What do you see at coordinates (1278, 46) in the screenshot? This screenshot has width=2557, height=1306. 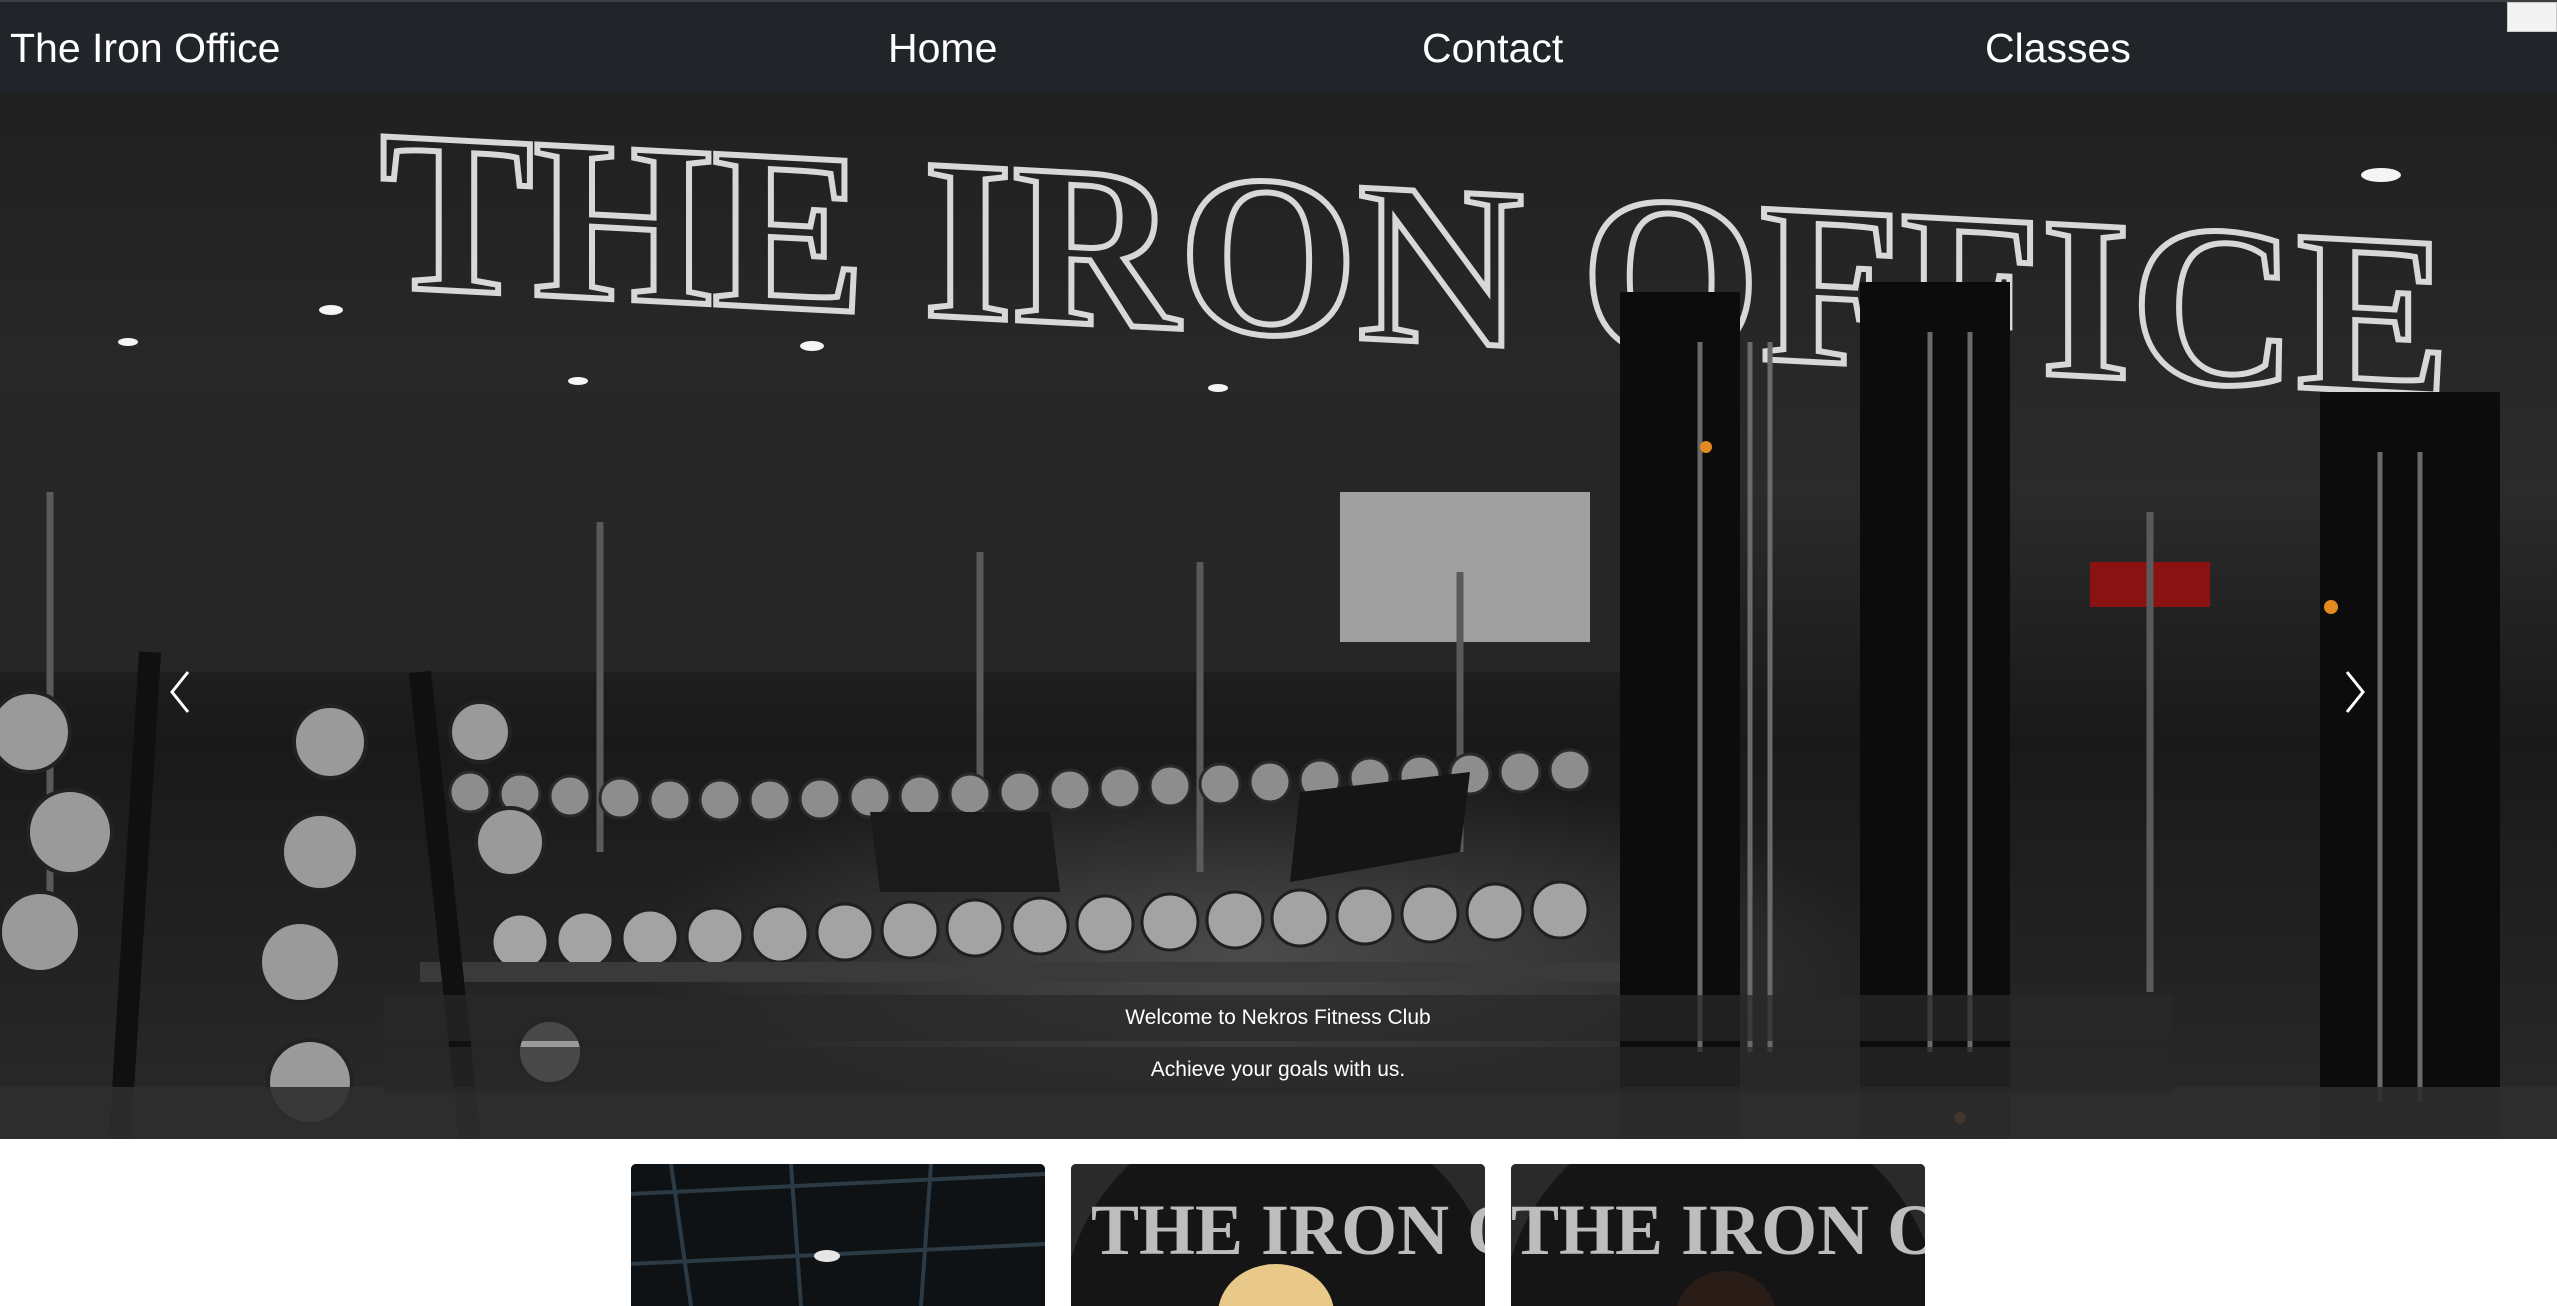 I see `navbar: The Iron Office Home Contact Classes` at bounding box center [1278, 46].